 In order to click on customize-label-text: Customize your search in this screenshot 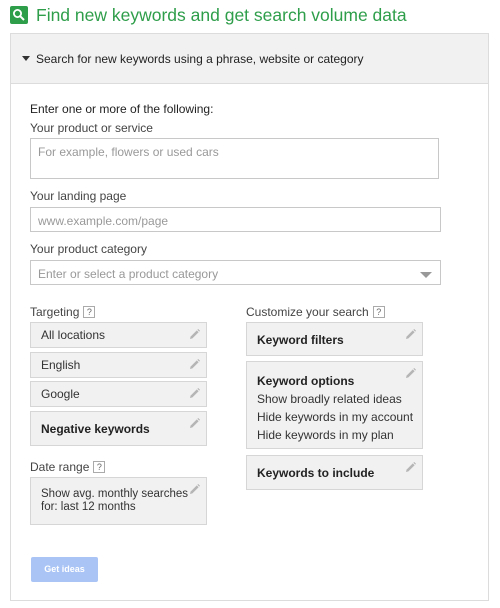, I will do `click(307, 312)`.